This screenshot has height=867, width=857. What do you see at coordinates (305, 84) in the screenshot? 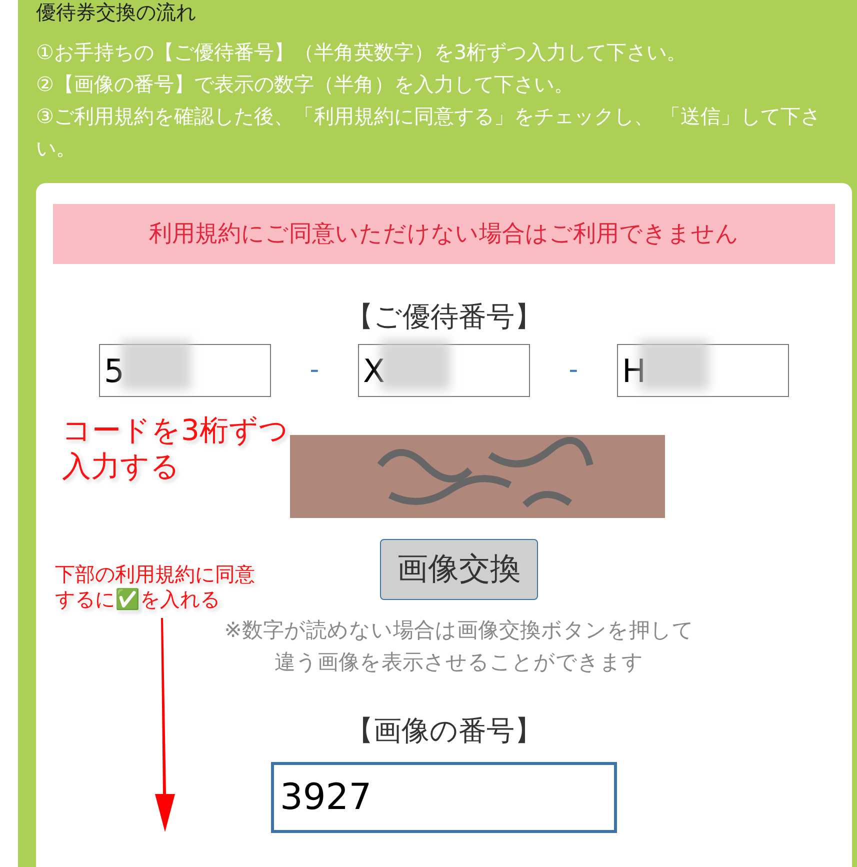
I see `instruction-text: ②【画像の番号】で表示の数字（半角）を入力して下さい。` at bounding box center [305, 84].